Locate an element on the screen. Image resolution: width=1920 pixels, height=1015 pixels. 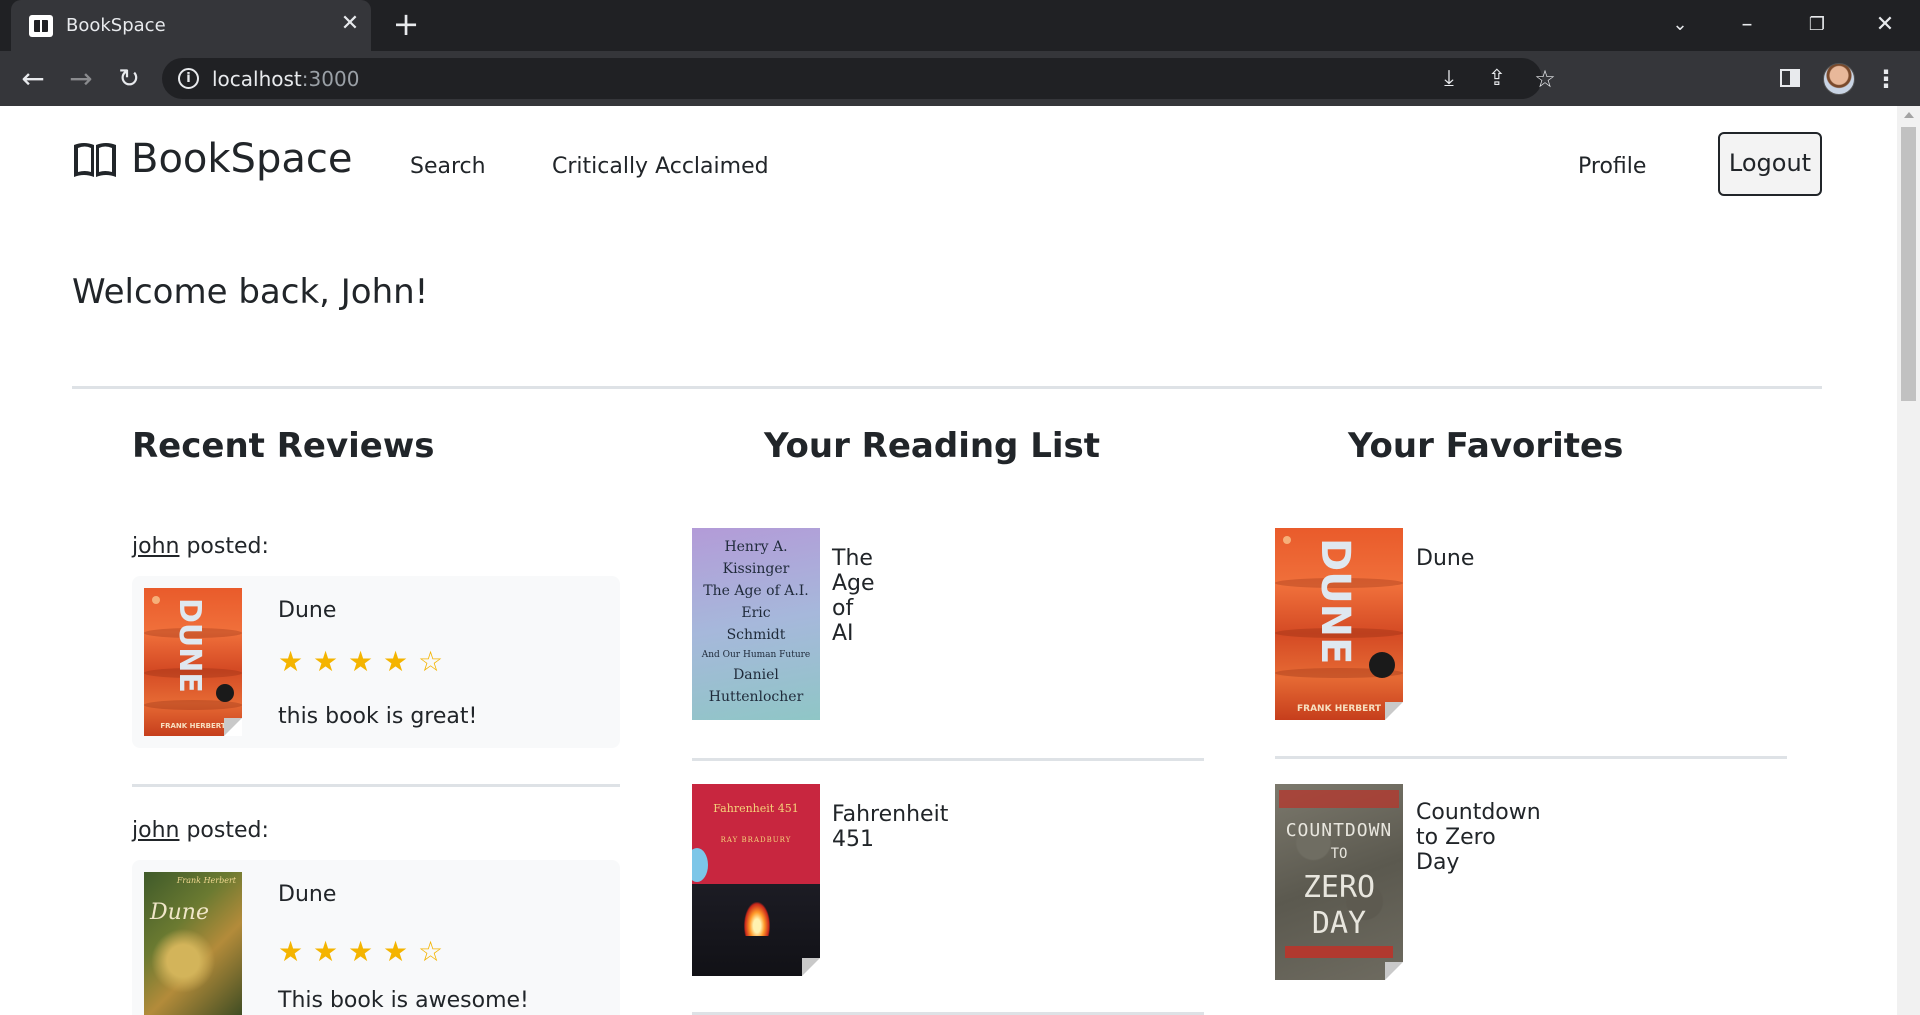
brand-name: BookSpace is located at coordinates (242, 159).